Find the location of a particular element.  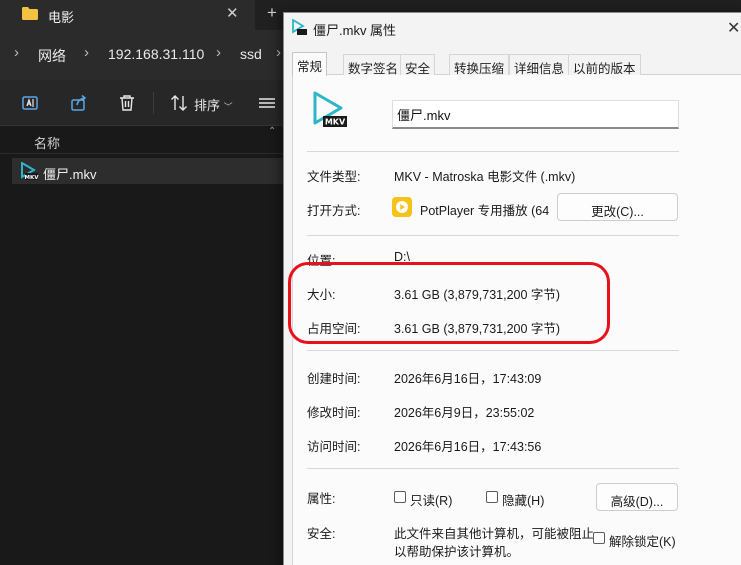

delete-icon is located at coordinates (127, 103).